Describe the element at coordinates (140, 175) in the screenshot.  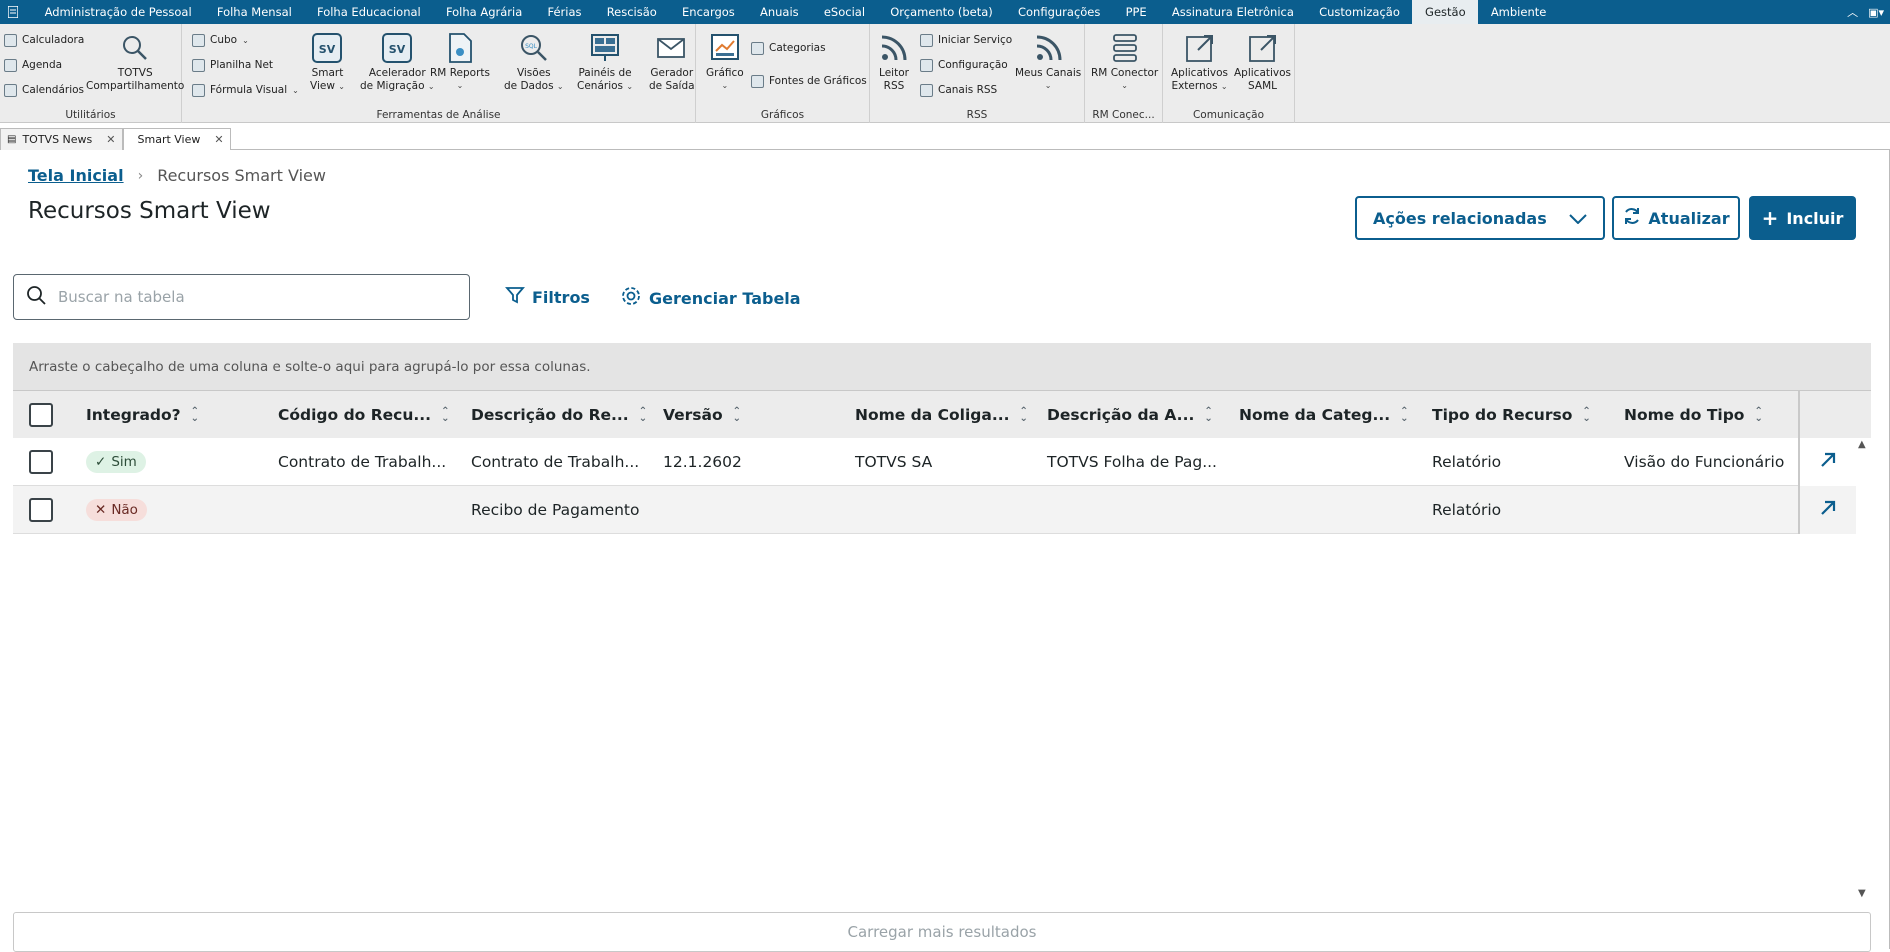
I see `chevron-right-icon: ›` at that location.